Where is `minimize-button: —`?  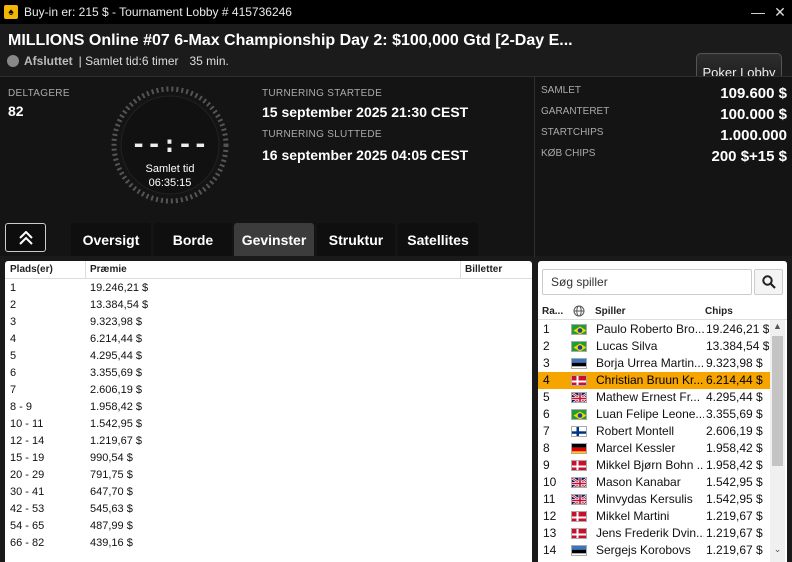 minimize-button: — is located at coordinates (758, 12).